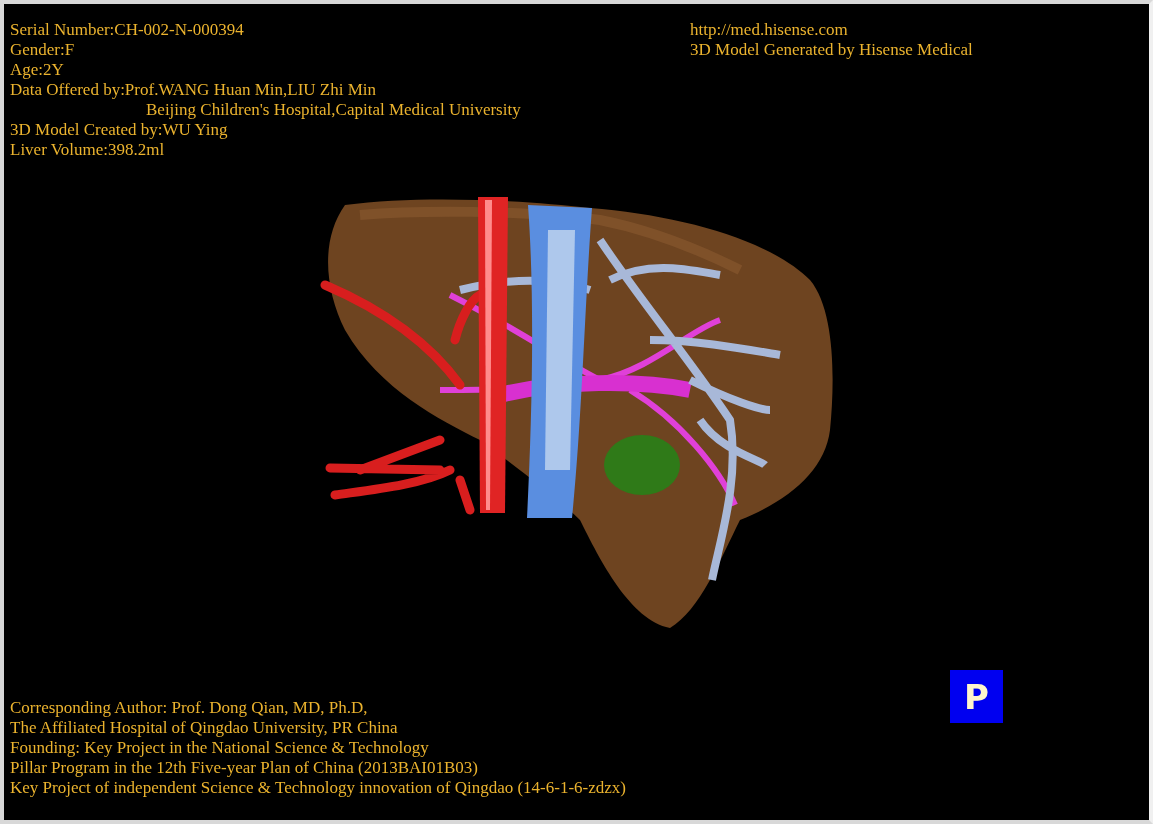  What do you see at coordinates (87, 150) in the screenshot?
I see `info-text: Liver Volume:398.2ml` at bounding box center [87, 150].